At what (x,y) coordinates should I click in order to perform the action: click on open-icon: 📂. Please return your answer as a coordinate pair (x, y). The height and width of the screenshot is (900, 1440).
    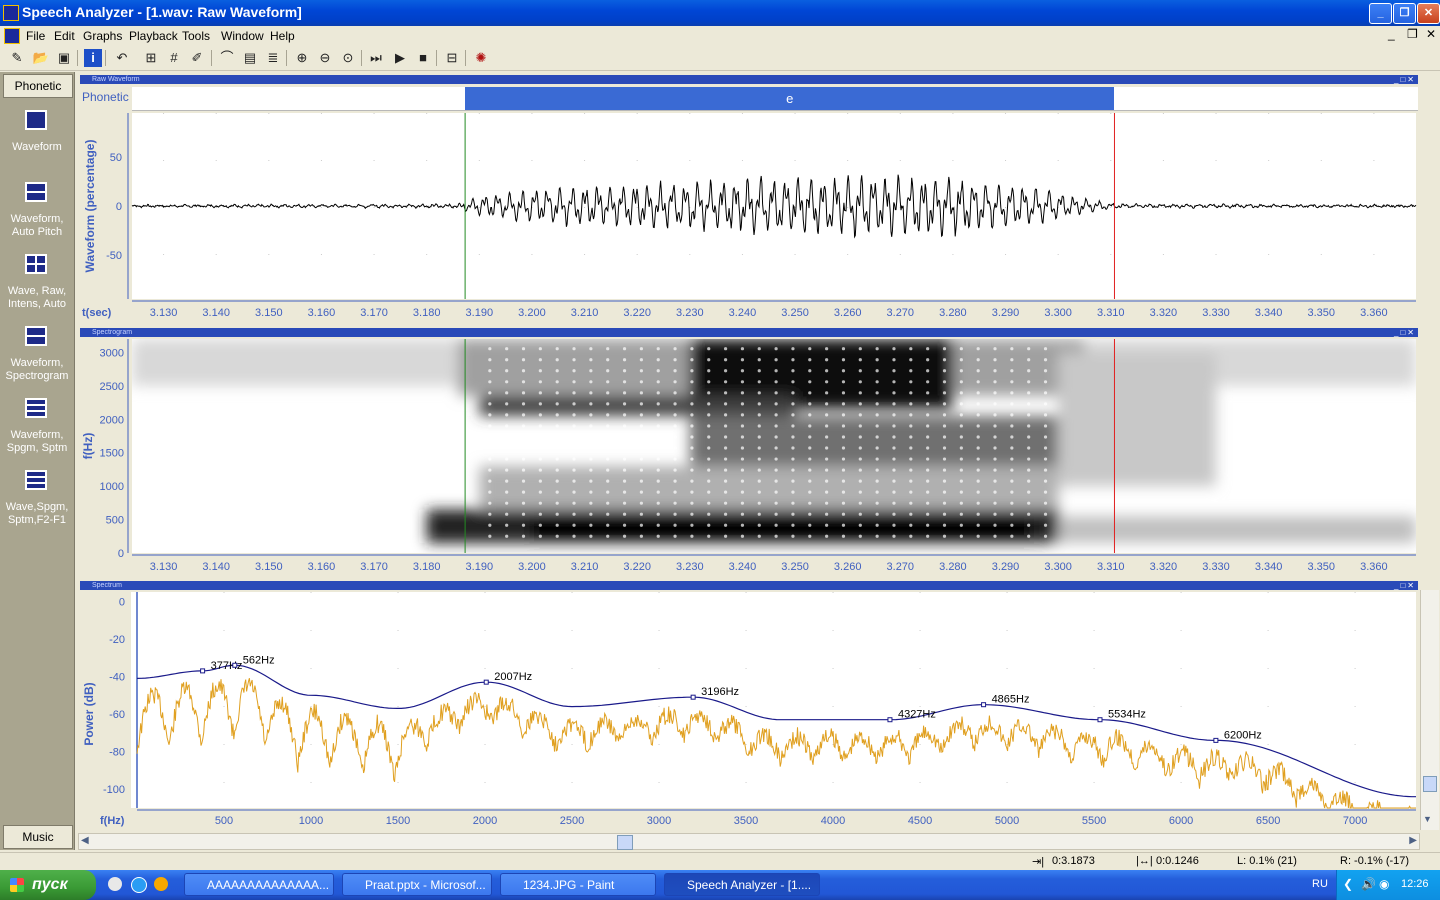
    Looking at the image, I should click on (41, 58).